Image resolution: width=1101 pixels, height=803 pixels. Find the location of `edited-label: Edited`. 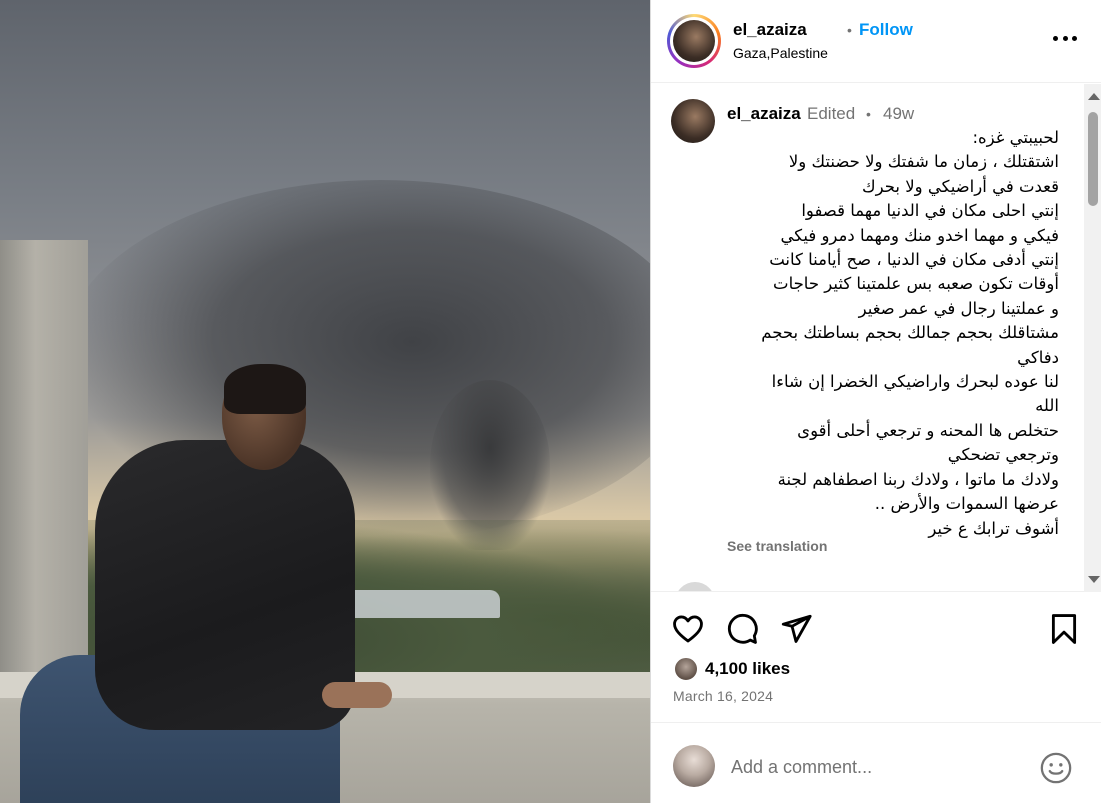

edited-label: Edited is located at coordinates (831, 113).